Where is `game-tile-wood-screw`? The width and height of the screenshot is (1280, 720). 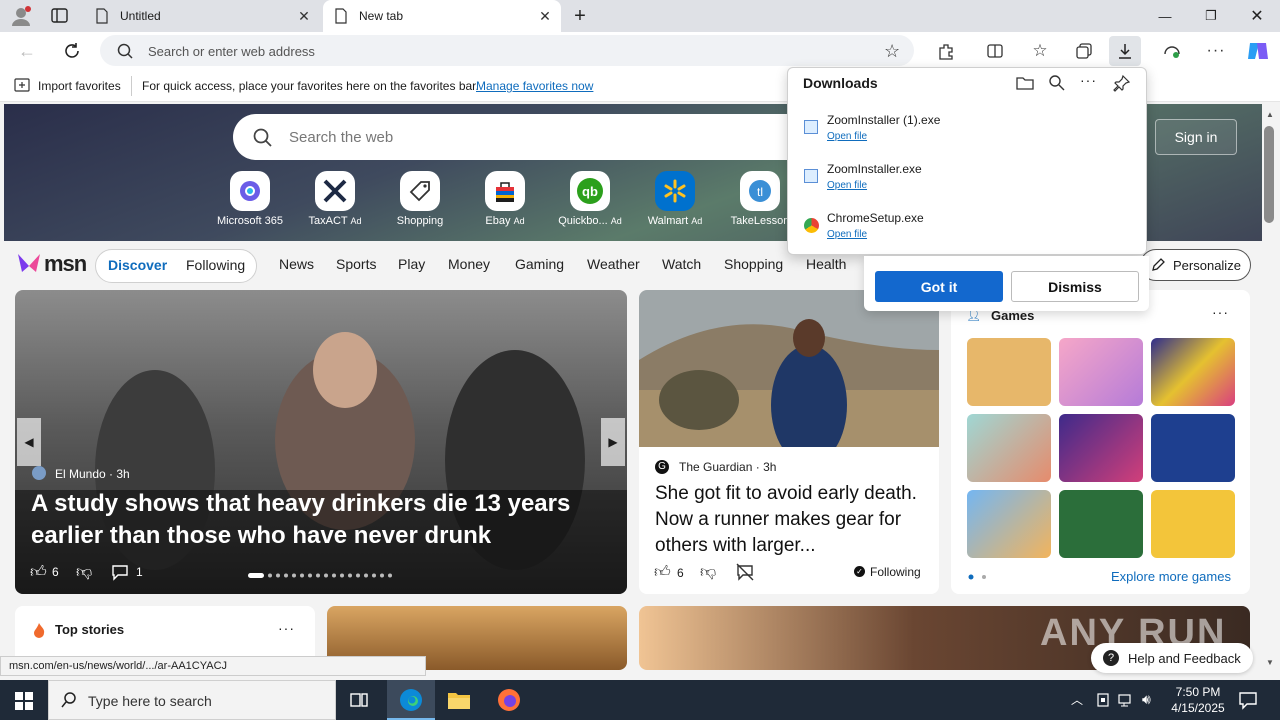
game-tile-wood-screw is located at coordinates (1009, 372).